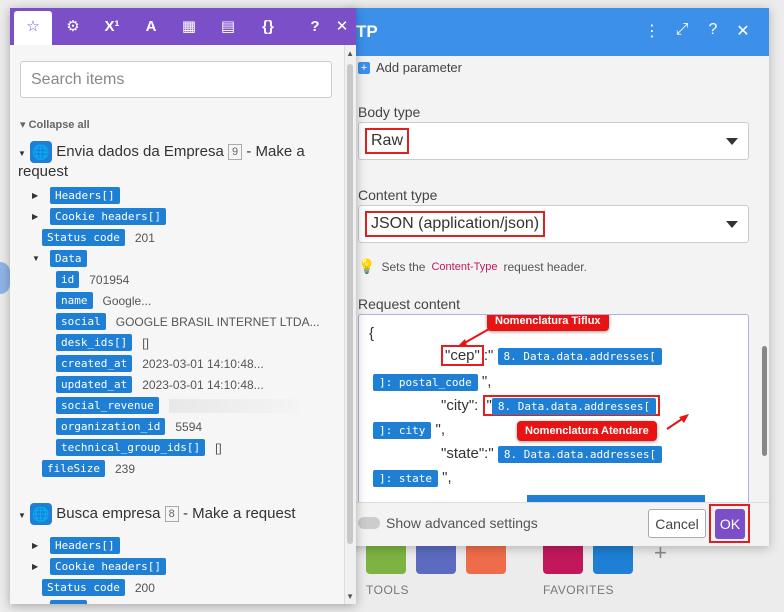  I want to click on item-pill: technical_group_ids[], so click(131, 447).